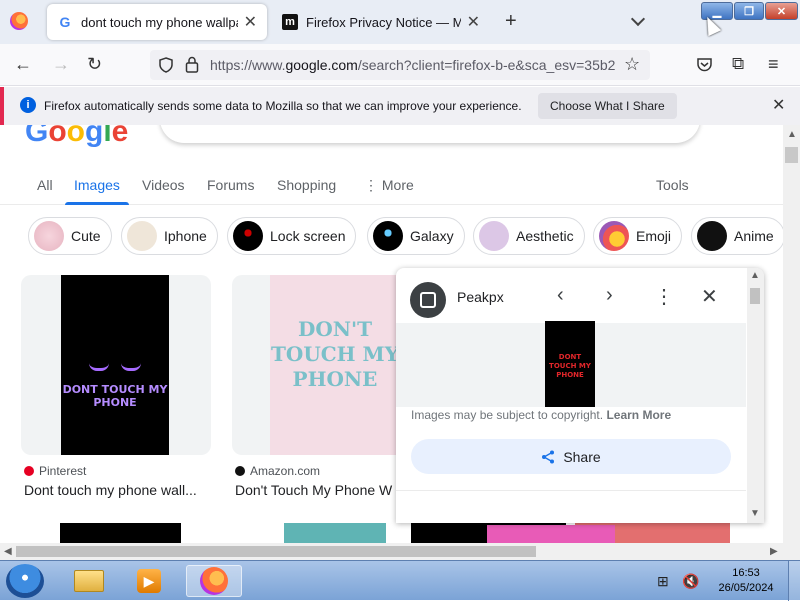 The height and width of the screenshot is (601, 800). What do you see at coordinates (755, 395) in the screenshot?
I see `panel-scrollbar: ▲ ▼` at bounding box center [755, 395].